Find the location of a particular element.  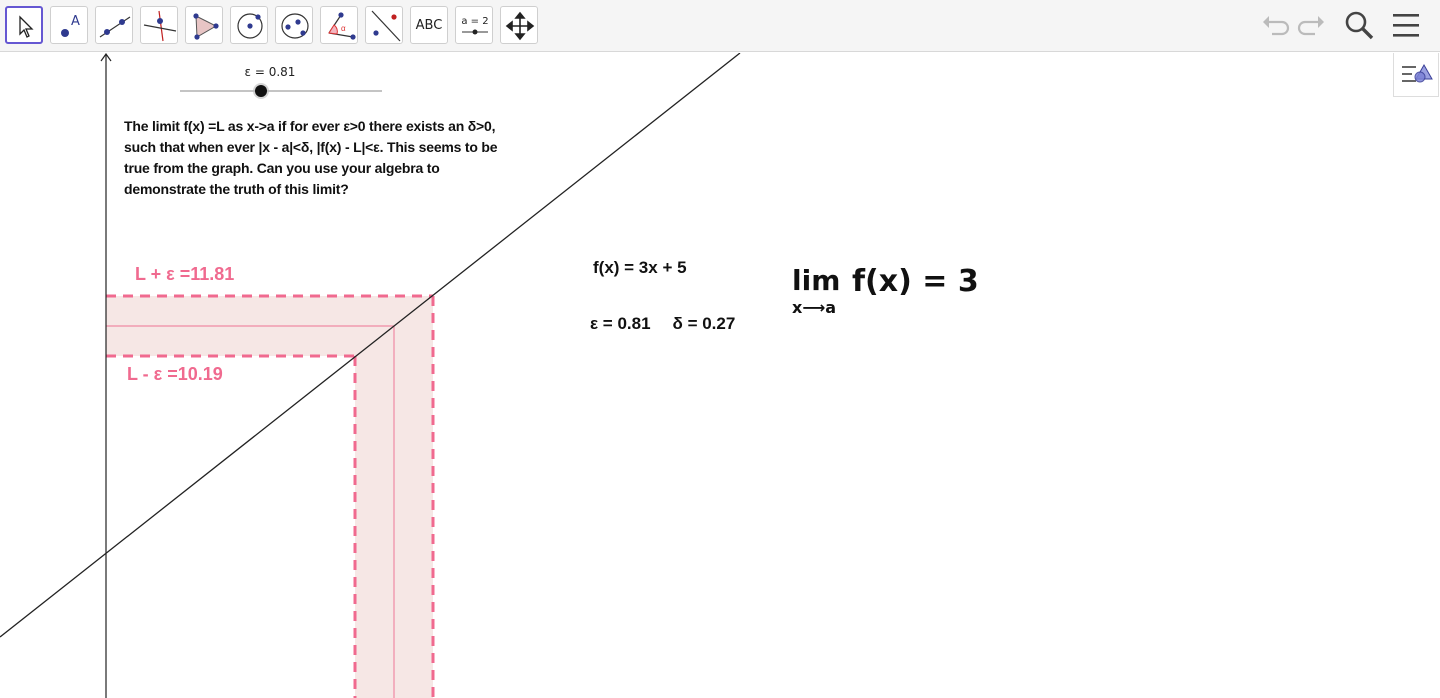

undo-button is located at coordinates (1275, 25).